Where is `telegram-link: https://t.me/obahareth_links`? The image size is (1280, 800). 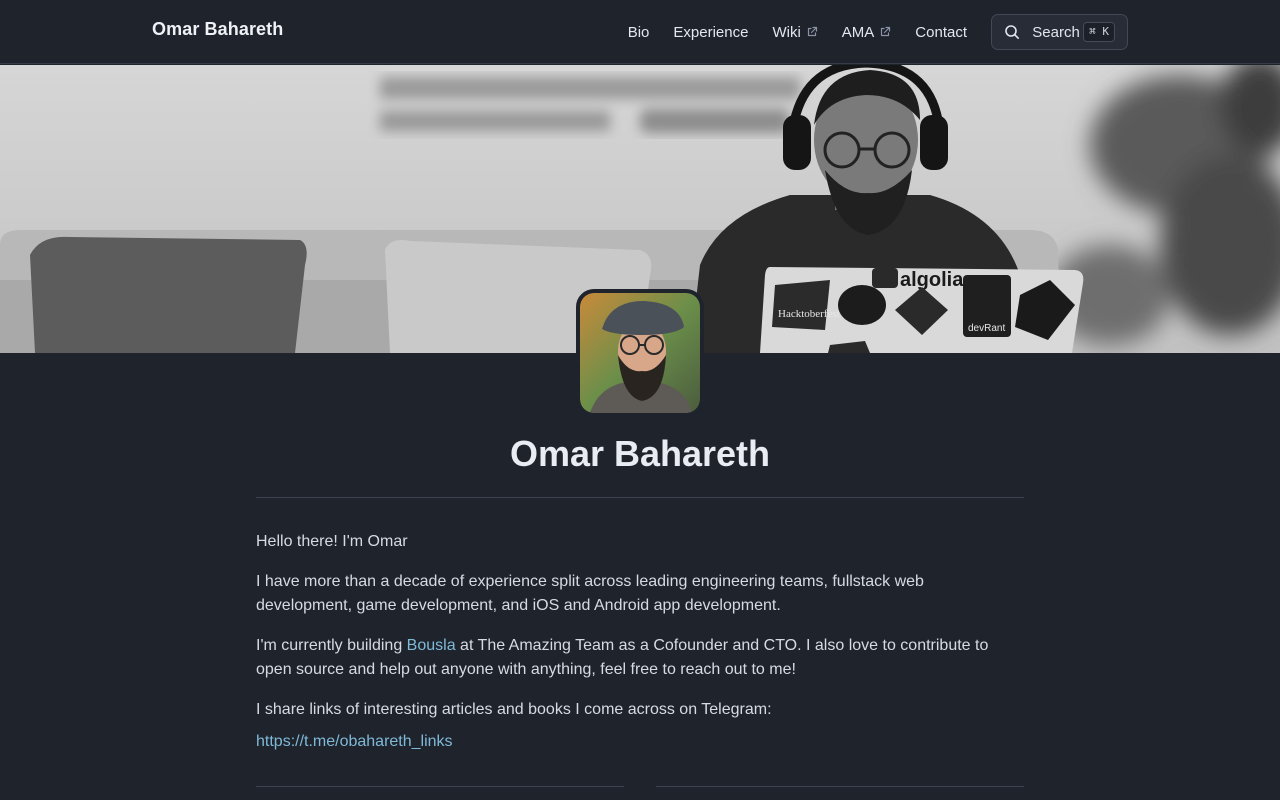 telegram-link: https://t.me/obahareth_links is located at coordinates (354, 741).